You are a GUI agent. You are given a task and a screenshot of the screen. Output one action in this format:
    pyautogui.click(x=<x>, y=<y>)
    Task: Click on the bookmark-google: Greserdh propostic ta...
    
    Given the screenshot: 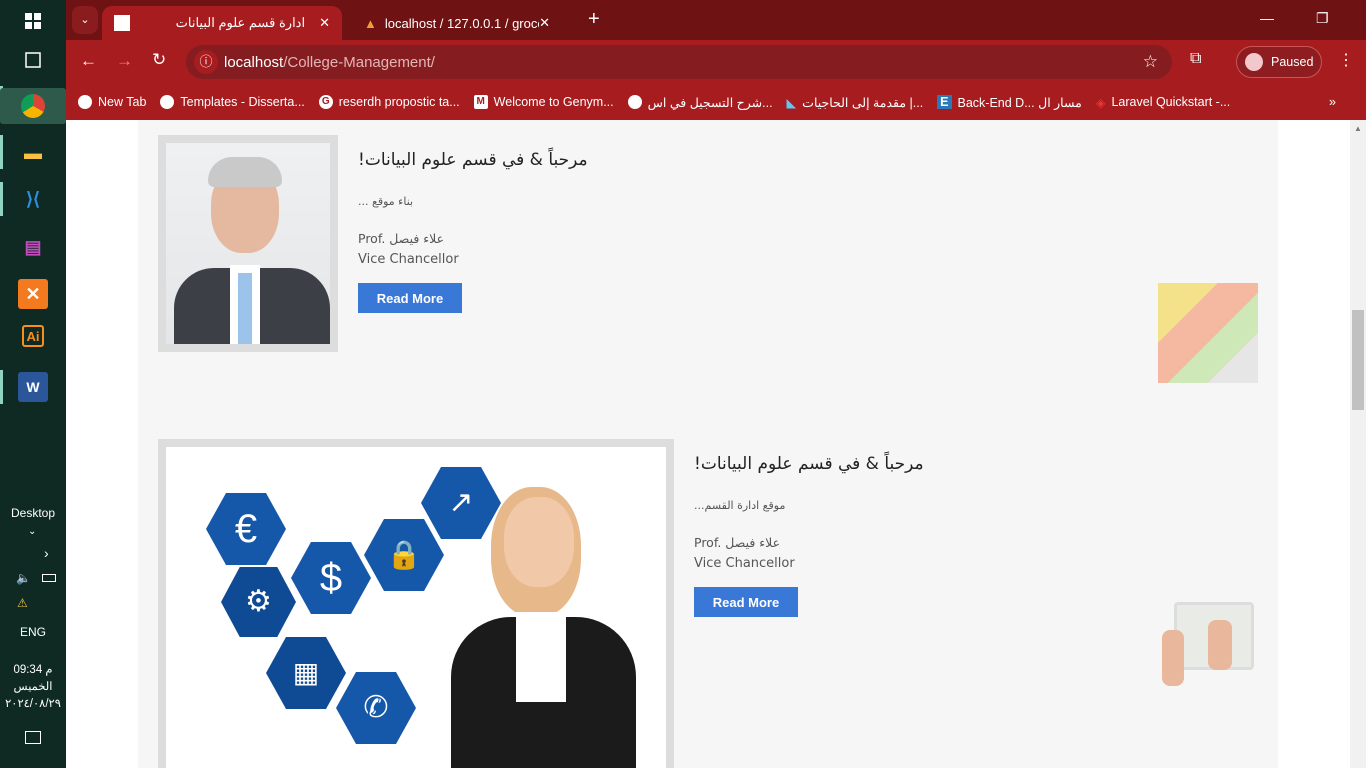 What is the action you would take?
    pyautogui.click(x=389, y=102)
    